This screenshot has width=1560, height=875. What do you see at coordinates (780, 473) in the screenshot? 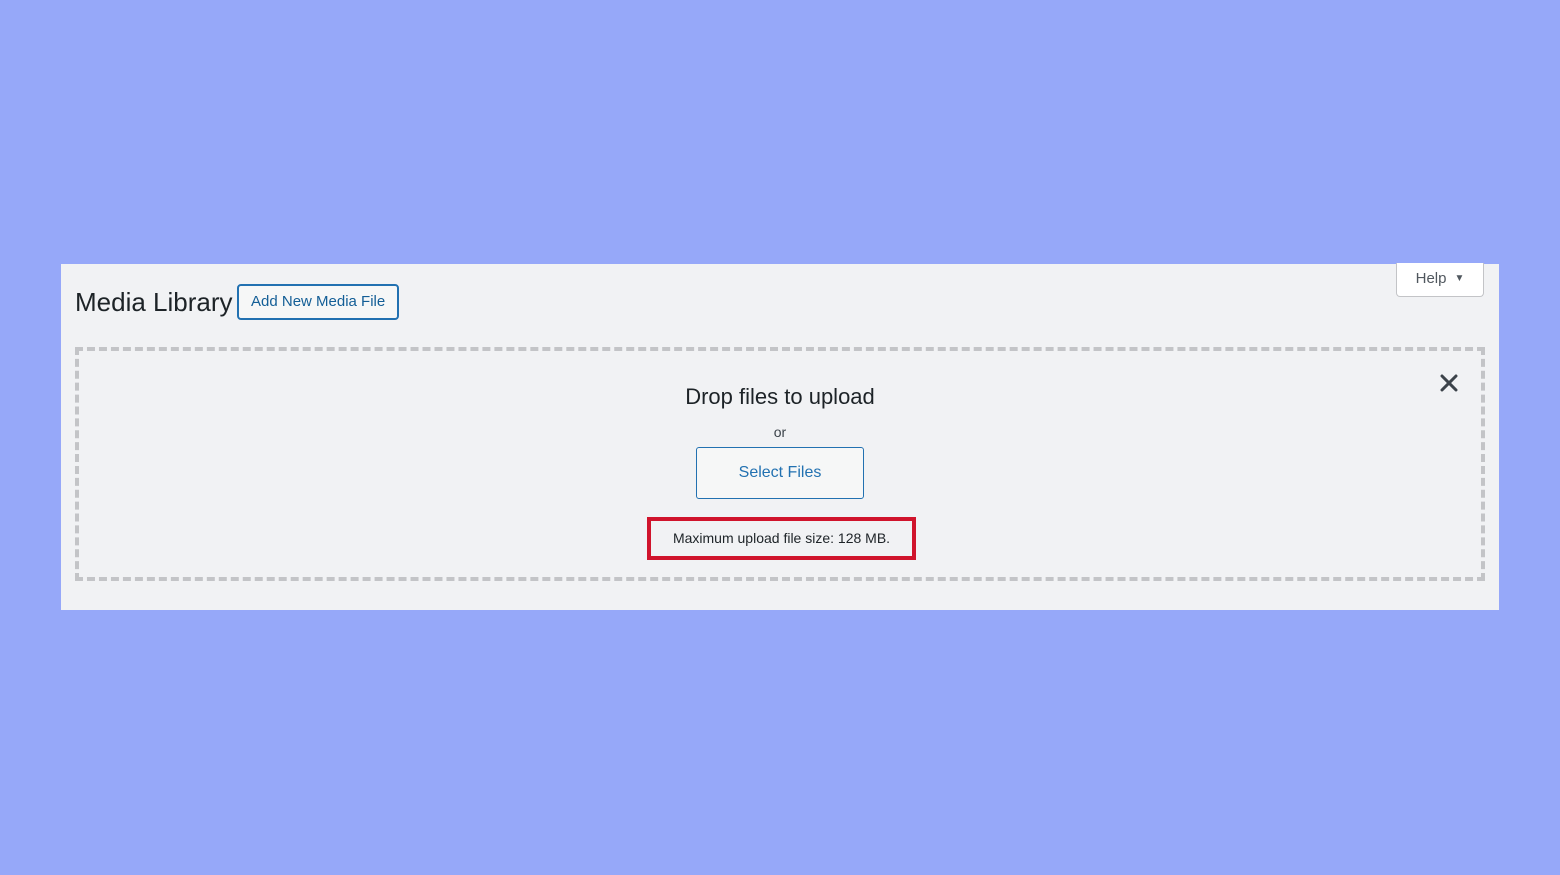
I see `select-files-button: Select Files` at bounding box center [780, 473].